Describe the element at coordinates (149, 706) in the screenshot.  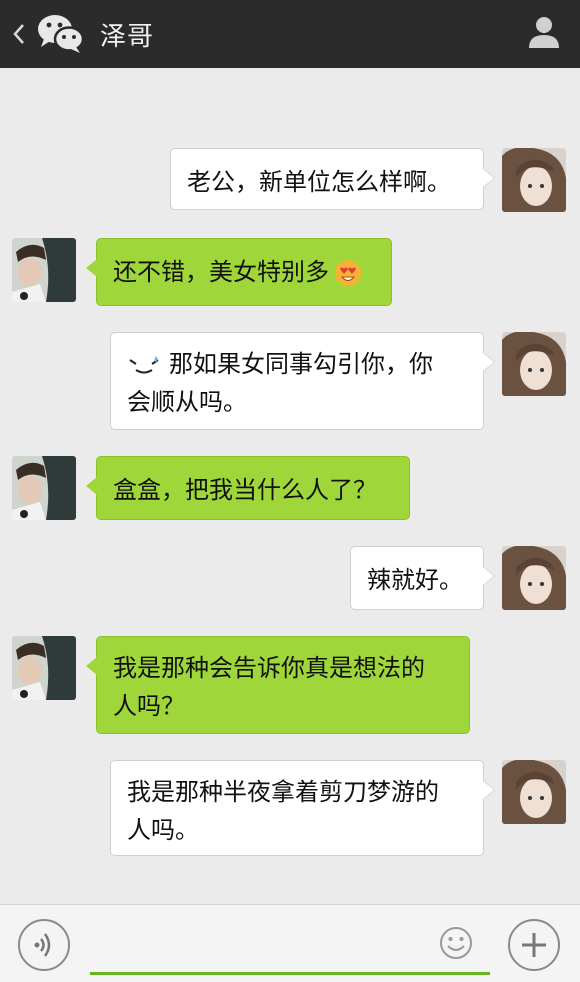
I see `message-text: 人吗？` at that location.